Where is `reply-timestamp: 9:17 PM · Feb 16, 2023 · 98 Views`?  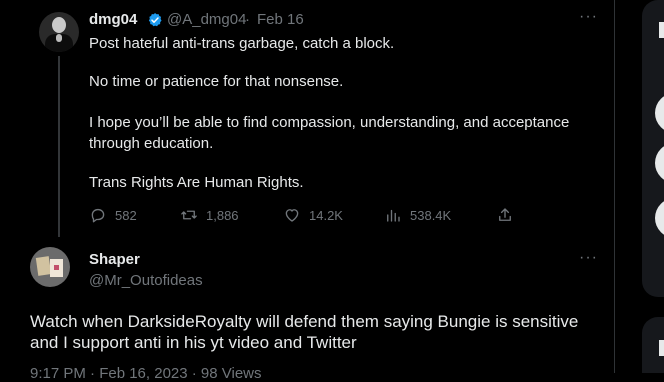 reply-timestamp: 9:17 PM · Feb 16, 2023 · 98 Views is located at coordinates (146, 373).